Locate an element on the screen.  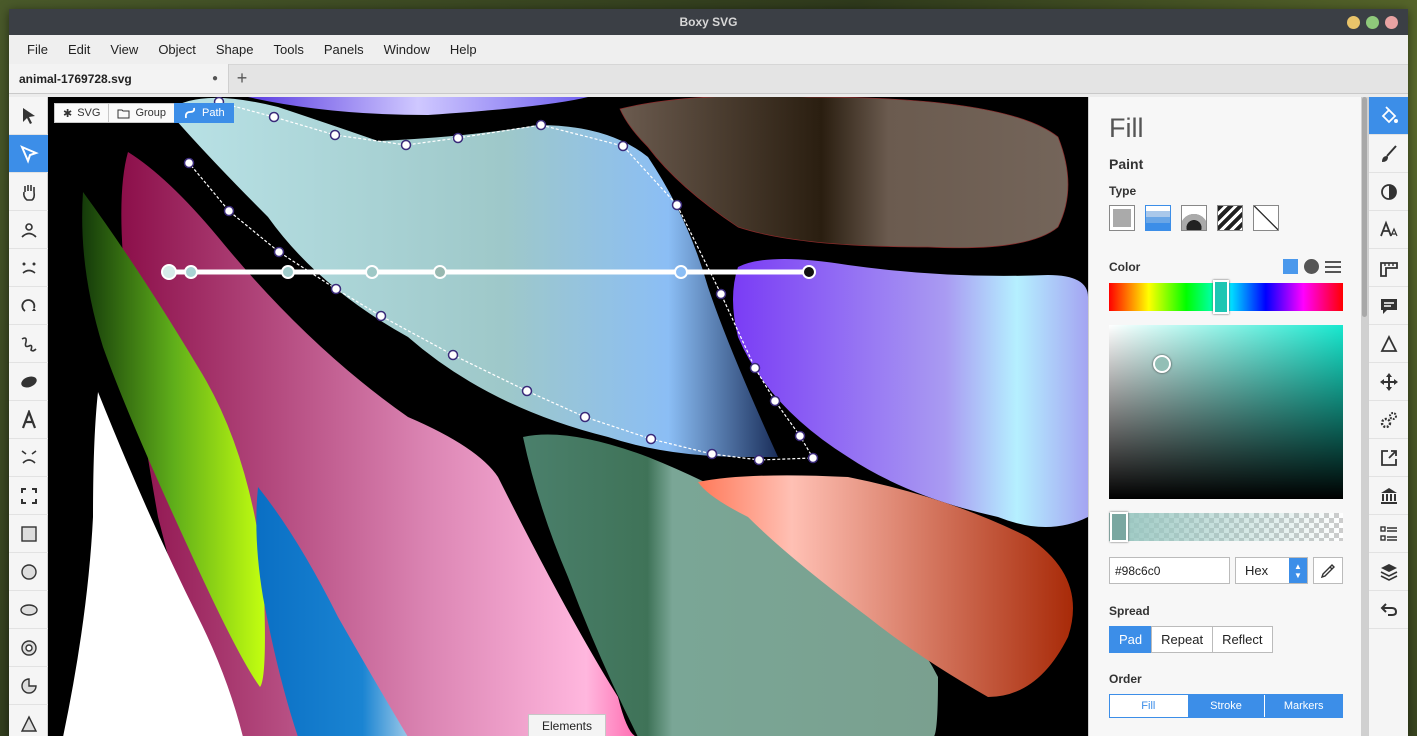
add-tab-button: + is located at coordinates (242, 78).